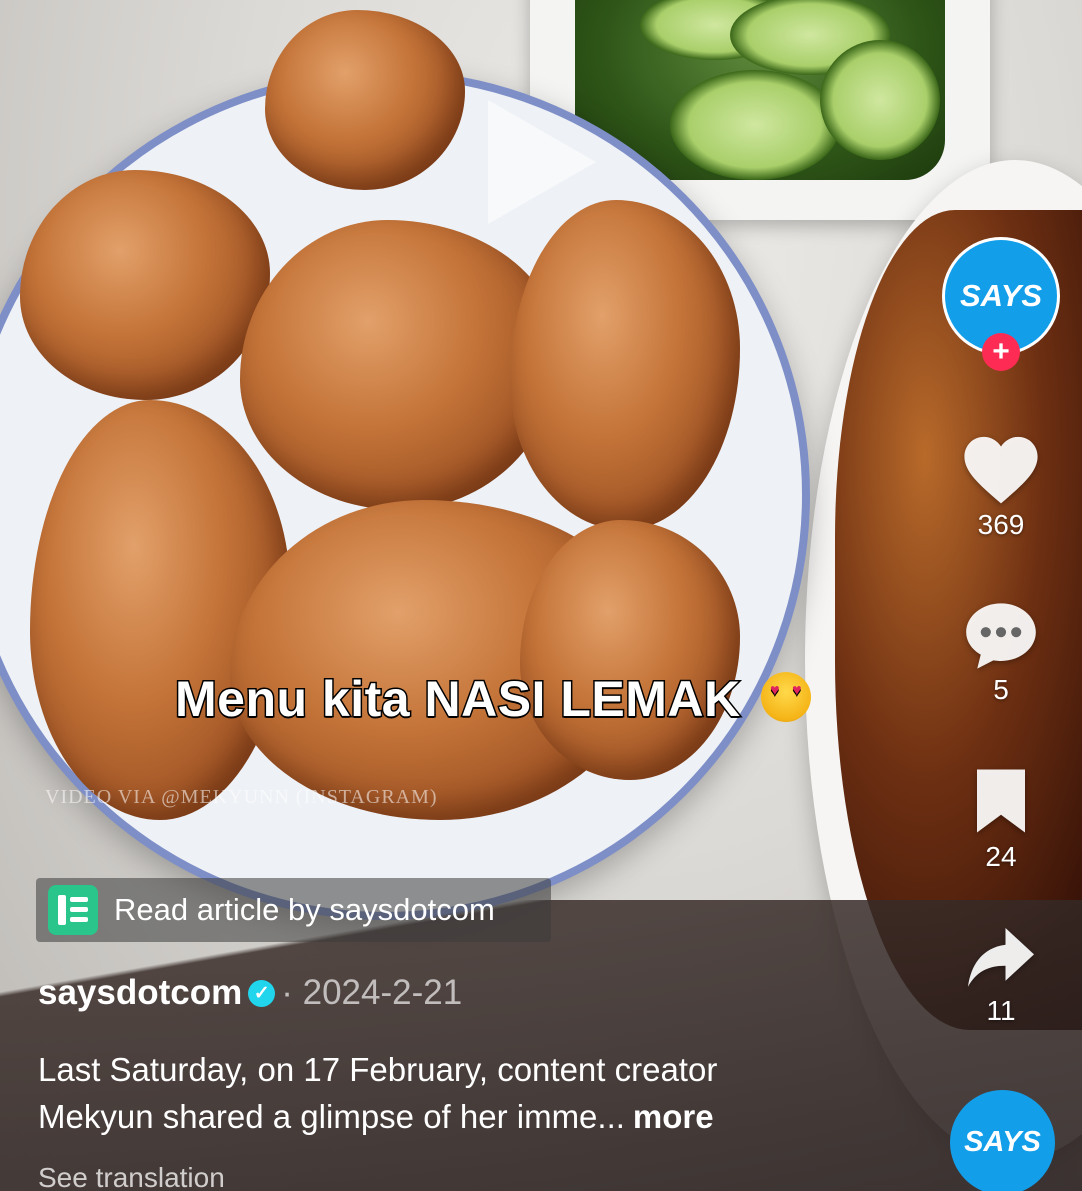 The image size is (1082, 1191). What do you see at coordinates (673, 1116) in the screenshot?
I see `more-link: more` at bounding box center [673, 1116].